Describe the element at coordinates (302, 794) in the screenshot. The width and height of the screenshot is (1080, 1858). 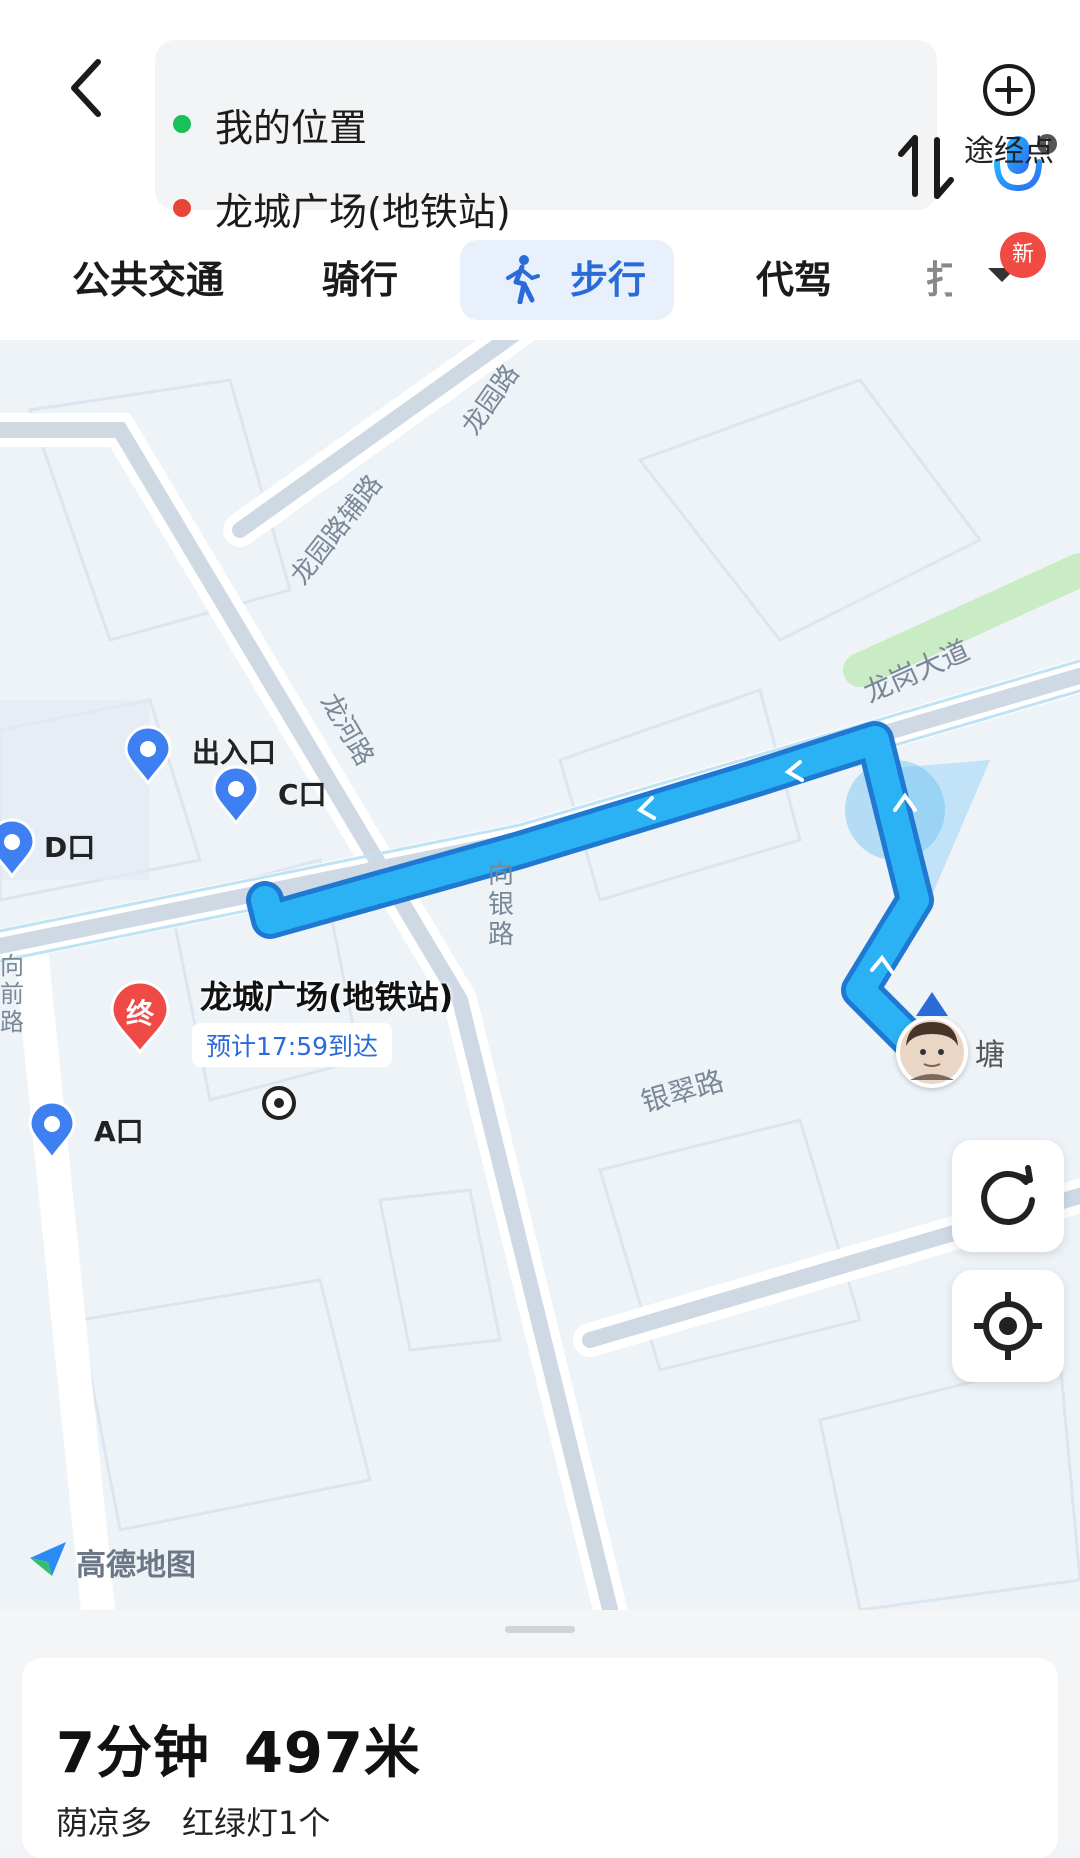
I see `marker-label: C口` at that location.